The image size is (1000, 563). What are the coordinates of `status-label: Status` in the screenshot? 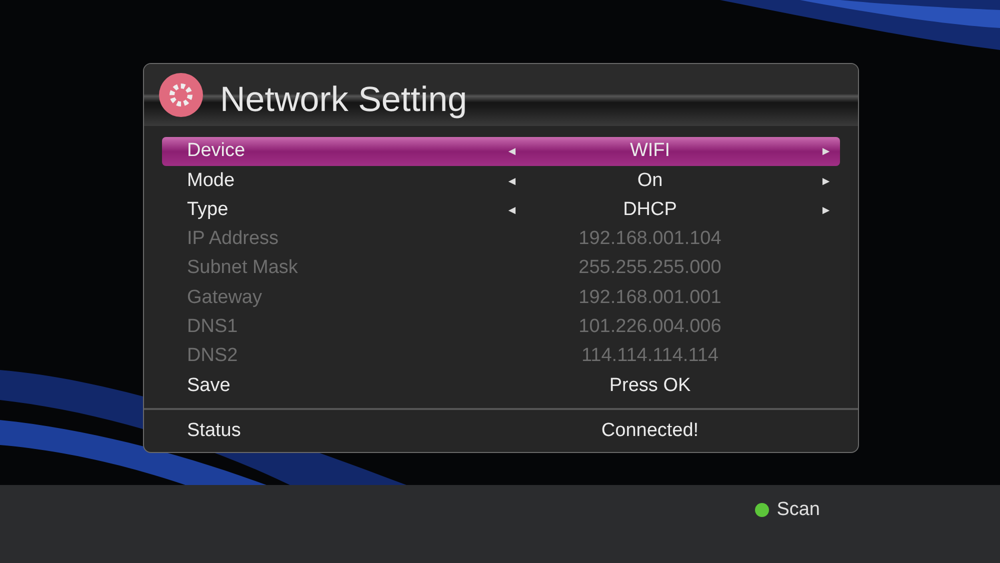 It's located at (213, 431).